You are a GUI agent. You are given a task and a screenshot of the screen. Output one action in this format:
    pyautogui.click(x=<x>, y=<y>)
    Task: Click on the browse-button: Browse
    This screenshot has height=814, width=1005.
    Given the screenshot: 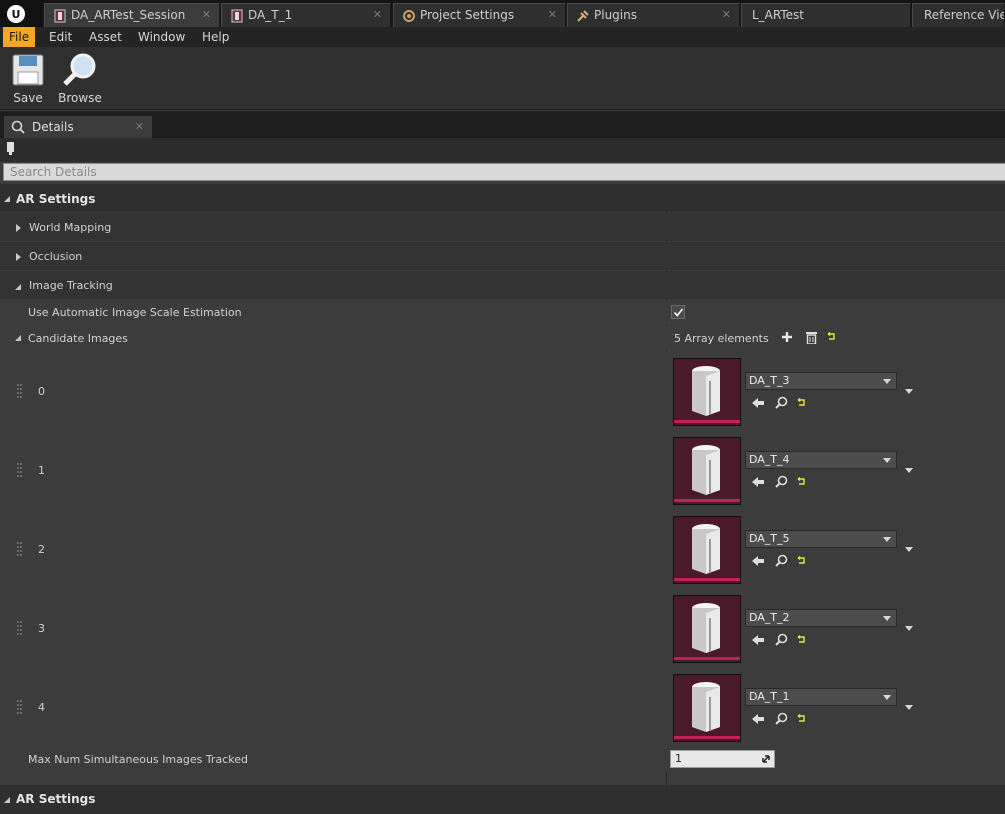 What is the action you would take?
    pyautogui.click(x=80, y=81)
    